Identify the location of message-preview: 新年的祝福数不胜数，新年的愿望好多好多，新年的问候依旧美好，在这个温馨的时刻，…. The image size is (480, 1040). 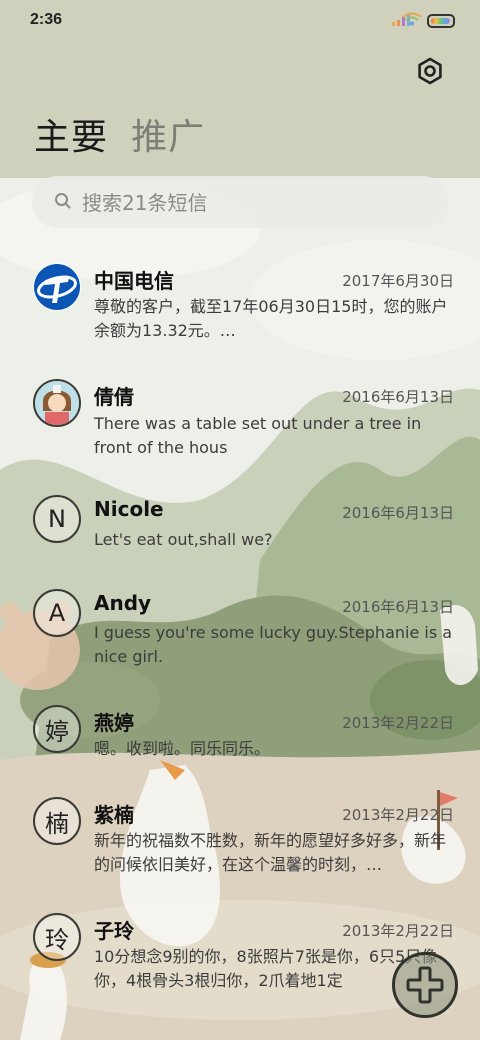
(270, 852).